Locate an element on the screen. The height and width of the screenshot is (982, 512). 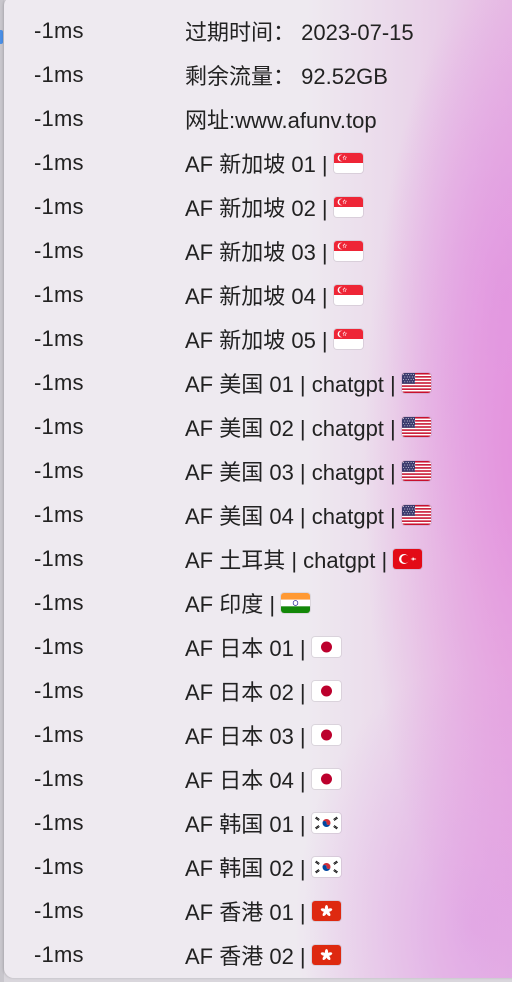
node-name-text: 剩余流量： 92.52GB is located at coordinates (286, 76).